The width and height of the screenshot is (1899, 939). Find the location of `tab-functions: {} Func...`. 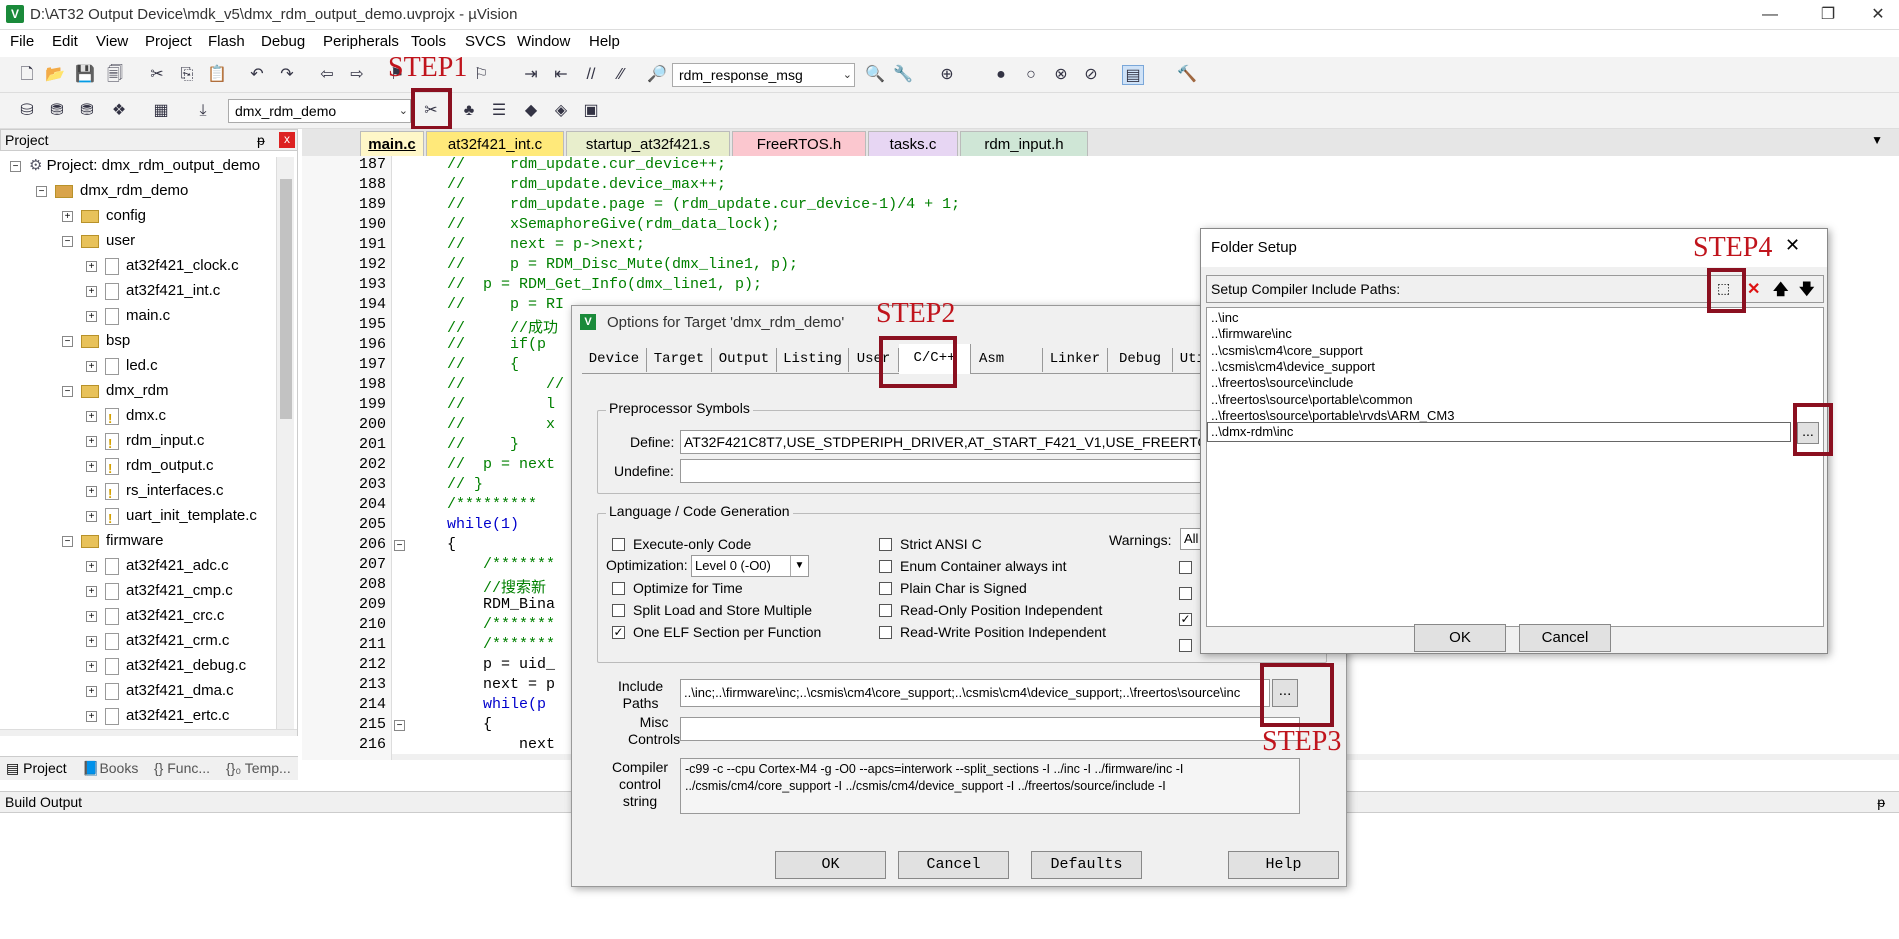

tab-functions: {} Func... is located at coordinates (182, 768).